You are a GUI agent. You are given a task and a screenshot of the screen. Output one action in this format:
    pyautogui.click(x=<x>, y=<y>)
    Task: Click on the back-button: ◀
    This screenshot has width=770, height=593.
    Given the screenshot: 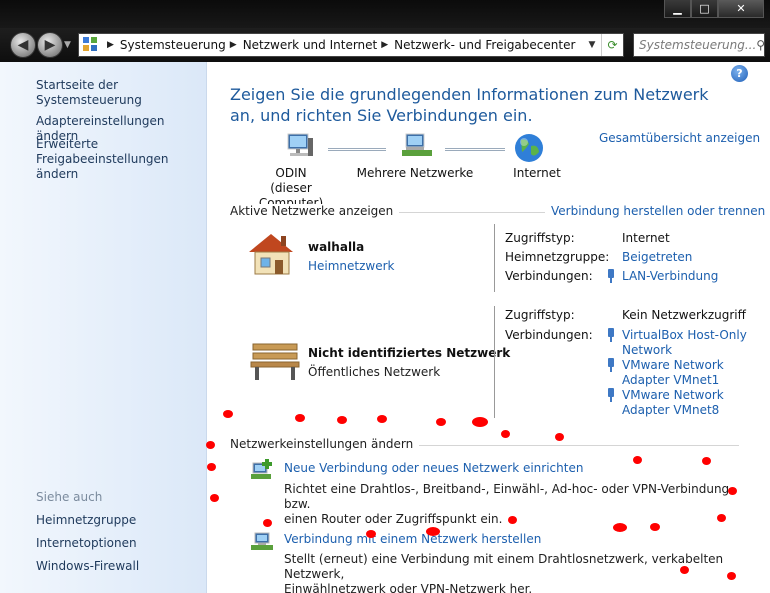 What is the action you would take?
    pyautogui.click(x=23, y=45)
    